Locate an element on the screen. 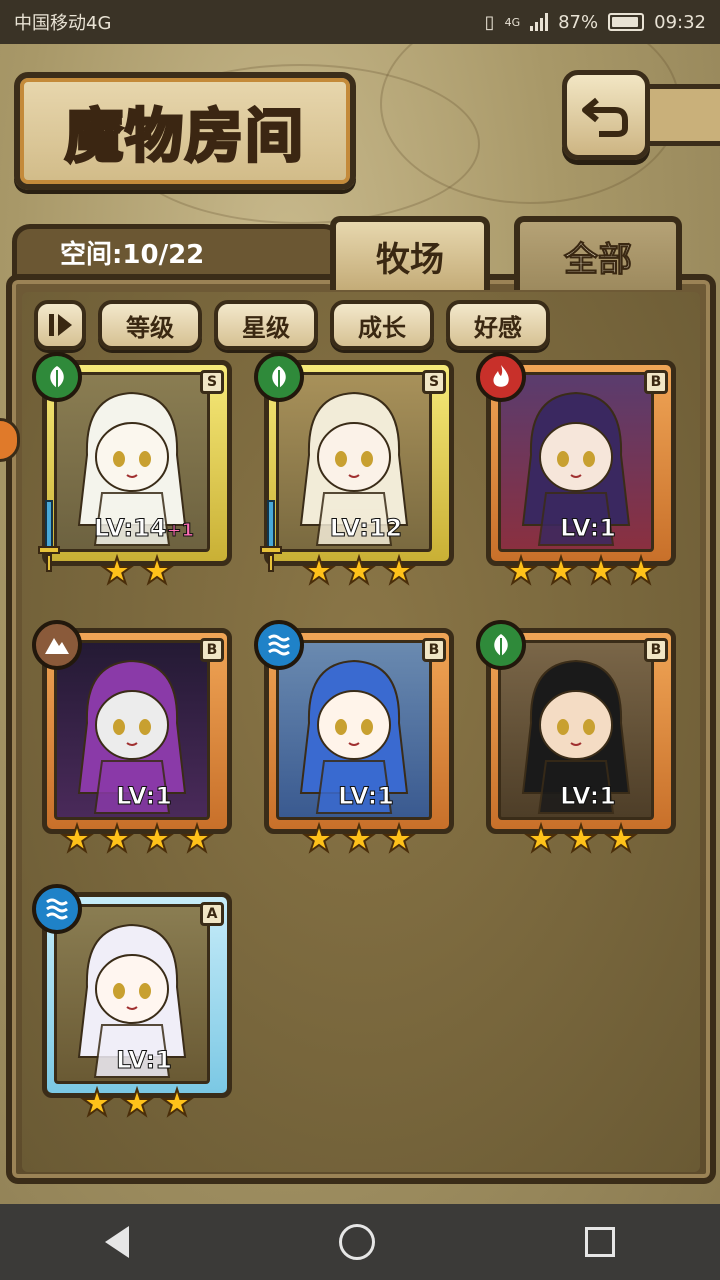  level-bonus: +1 is located at coordinates (180, 531).